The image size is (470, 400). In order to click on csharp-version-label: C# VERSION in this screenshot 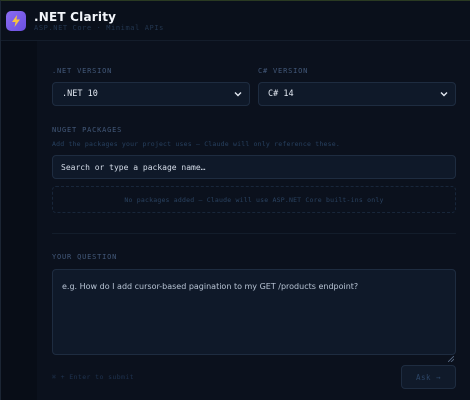, I will do `click(283, 71)`.